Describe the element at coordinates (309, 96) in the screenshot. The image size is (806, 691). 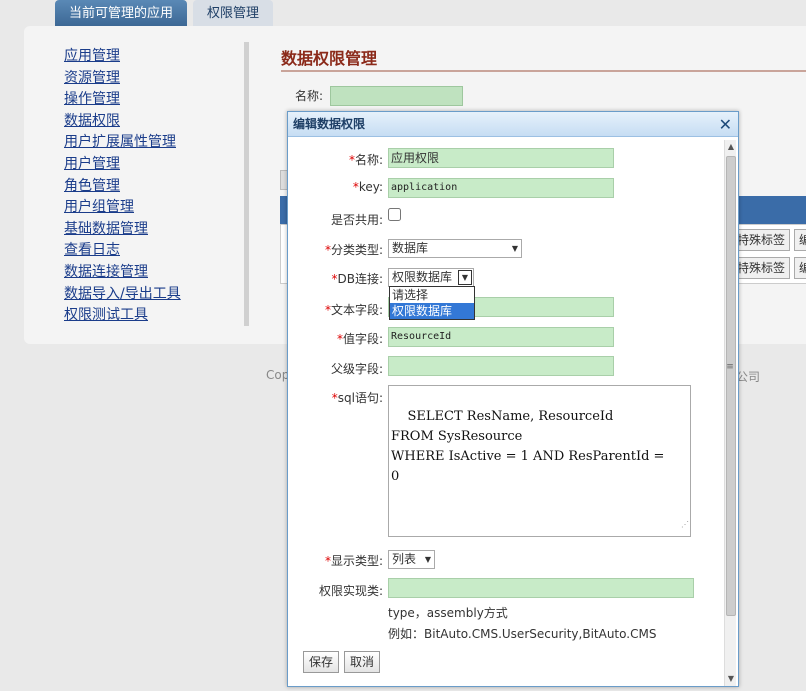
I see `search-name-label: 名称:` at that location.